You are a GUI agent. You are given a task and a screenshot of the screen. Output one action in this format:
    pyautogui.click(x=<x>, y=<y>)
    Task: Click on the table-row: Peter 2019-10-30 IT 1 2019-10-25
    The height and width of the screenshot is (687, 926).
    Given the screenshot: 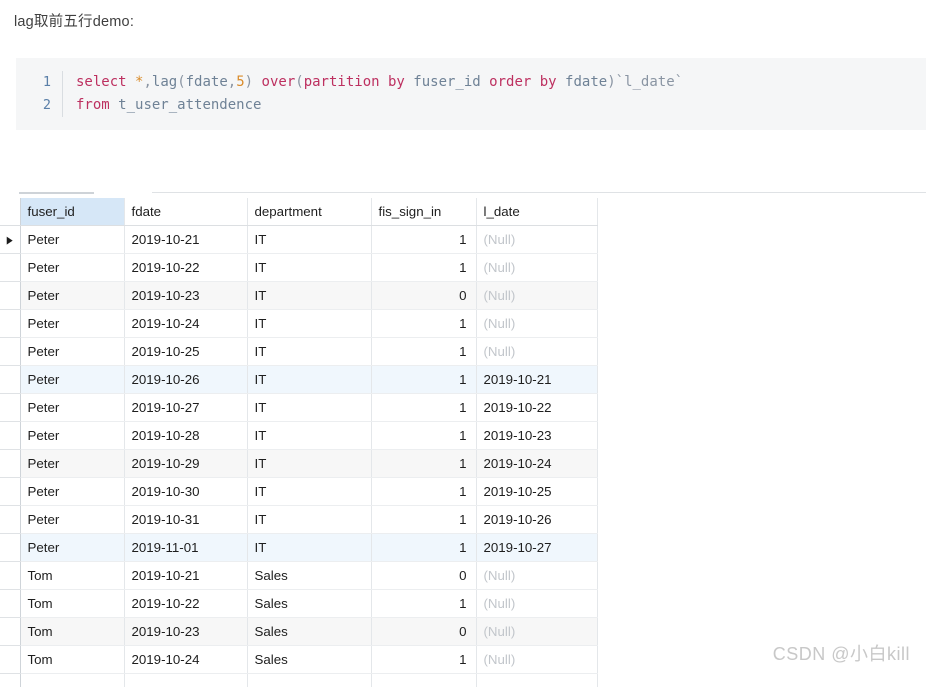 What is the action you would take?
    pyautogui.click(x=299, y=491)
    